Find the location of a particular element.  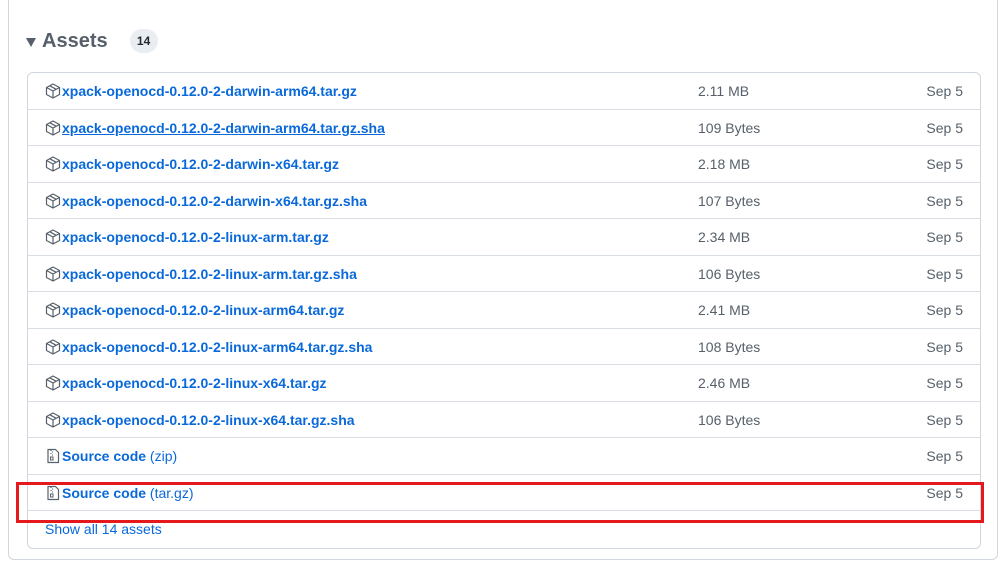

asset-size: 2.46 MB is located at coordinates (724, 383).